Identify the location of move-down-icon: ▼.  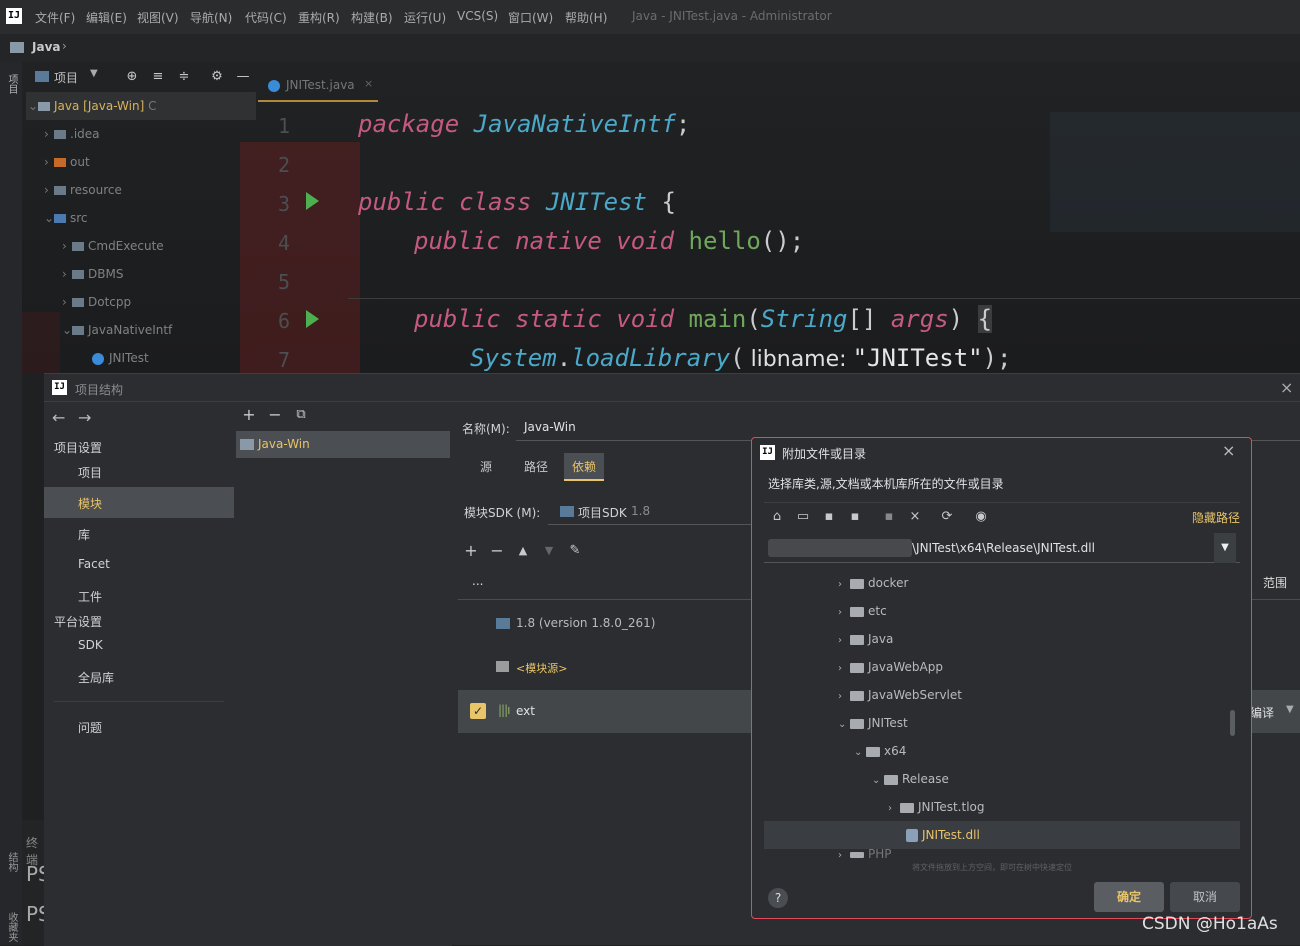
(549, 551).